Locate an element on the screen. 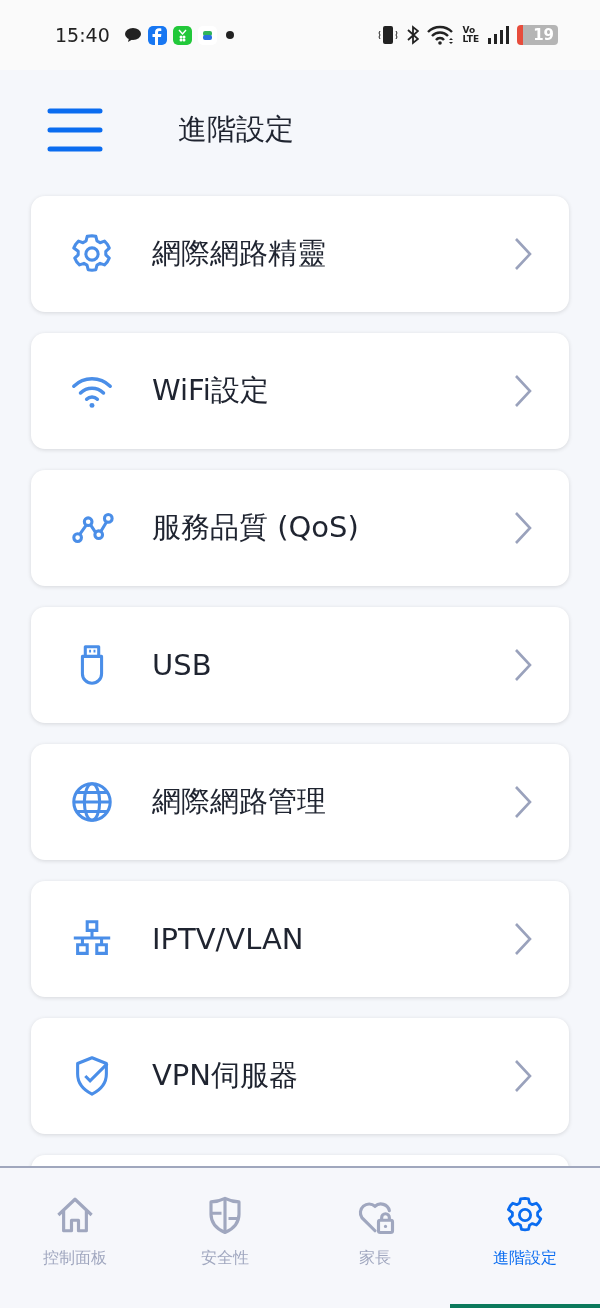  page-title: 進階設定 is located at coordinates (236, 129).